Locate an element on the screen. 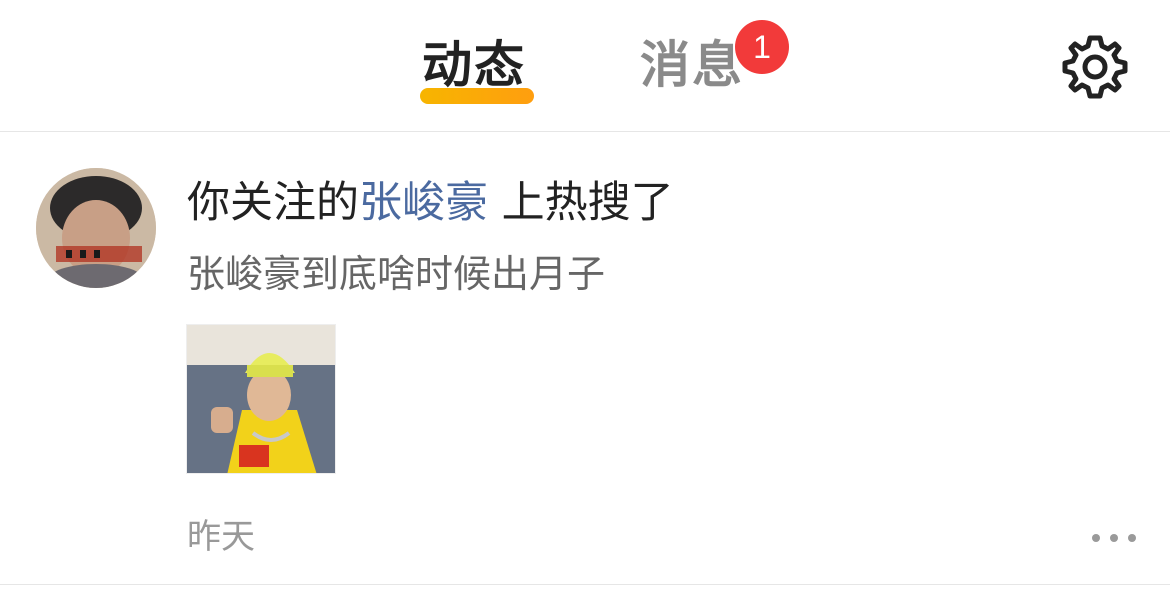  tab-messages: 消息 is located at coordinates (692, 65).